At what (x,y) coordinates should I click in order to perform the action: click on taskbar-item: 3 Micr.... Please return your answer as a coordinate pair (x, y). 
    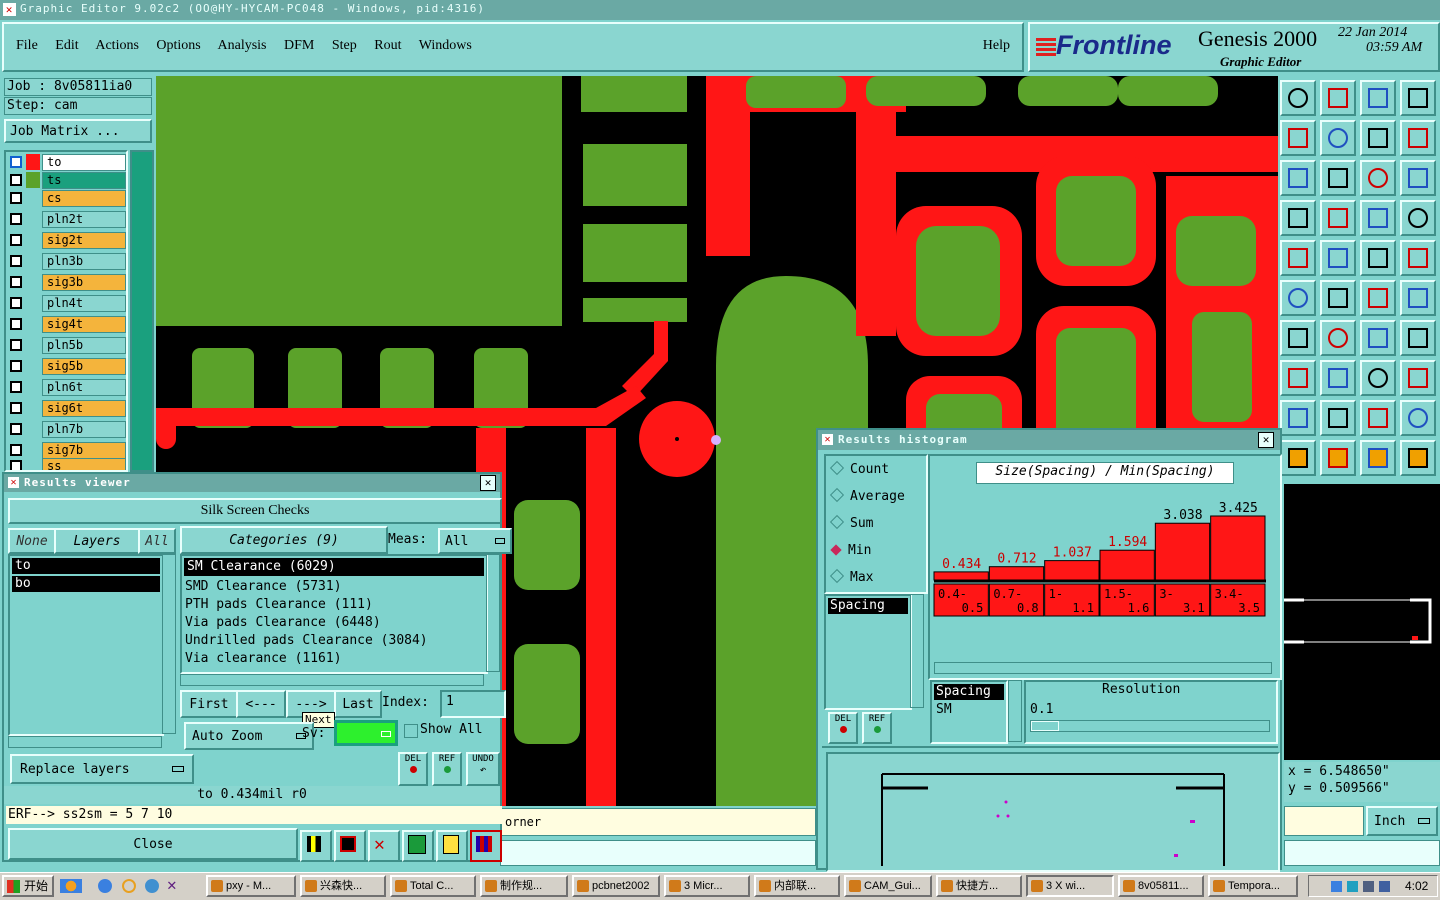
    Looking at the image, I should click on (707, 886).